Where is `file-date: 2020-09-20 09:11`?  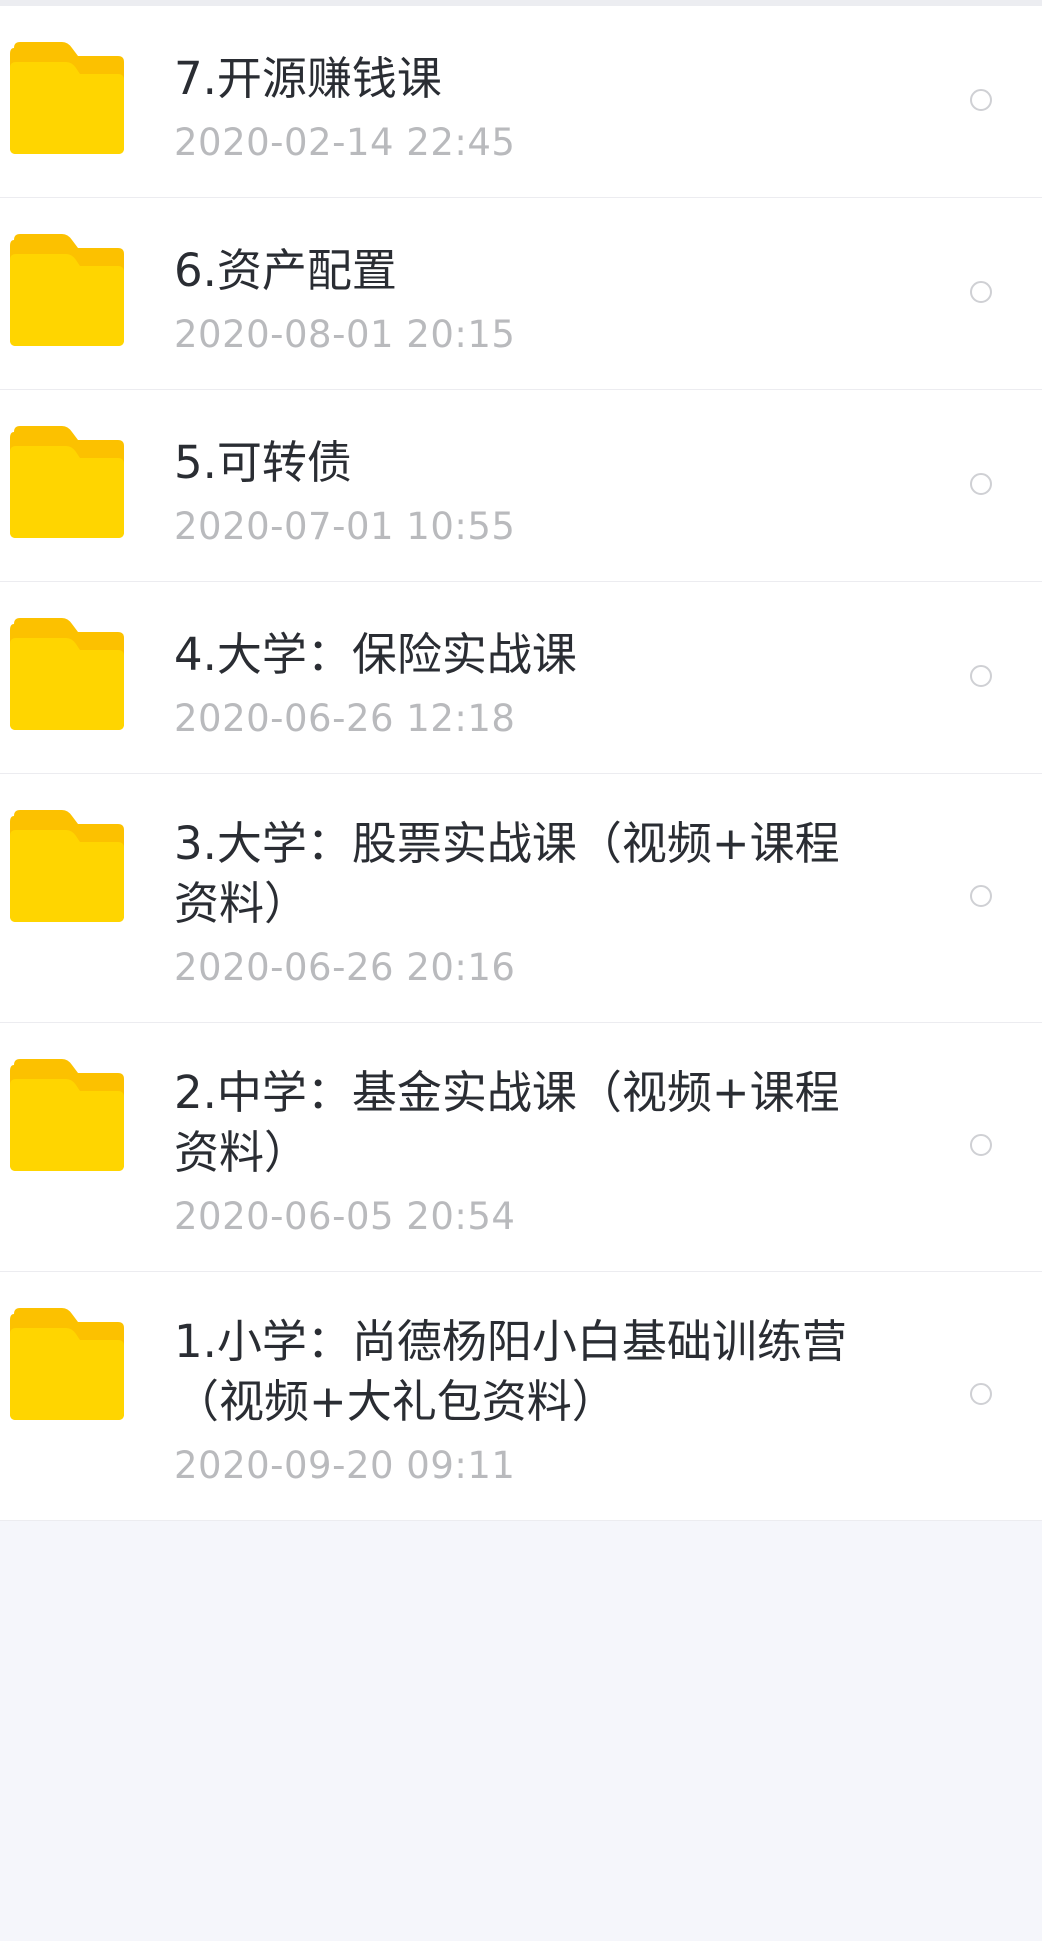
file-date: 2020-09-20 09:11 is located at coordinates (345, 1465).